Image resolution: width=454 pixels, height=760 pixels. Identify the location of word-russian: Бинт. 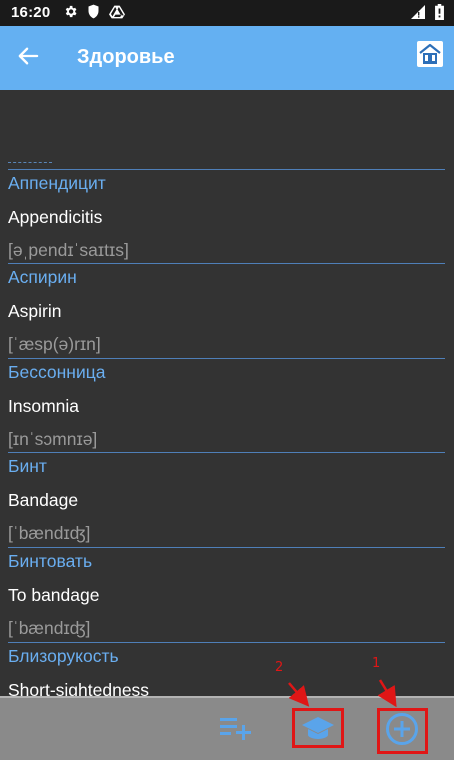
(27, 466).